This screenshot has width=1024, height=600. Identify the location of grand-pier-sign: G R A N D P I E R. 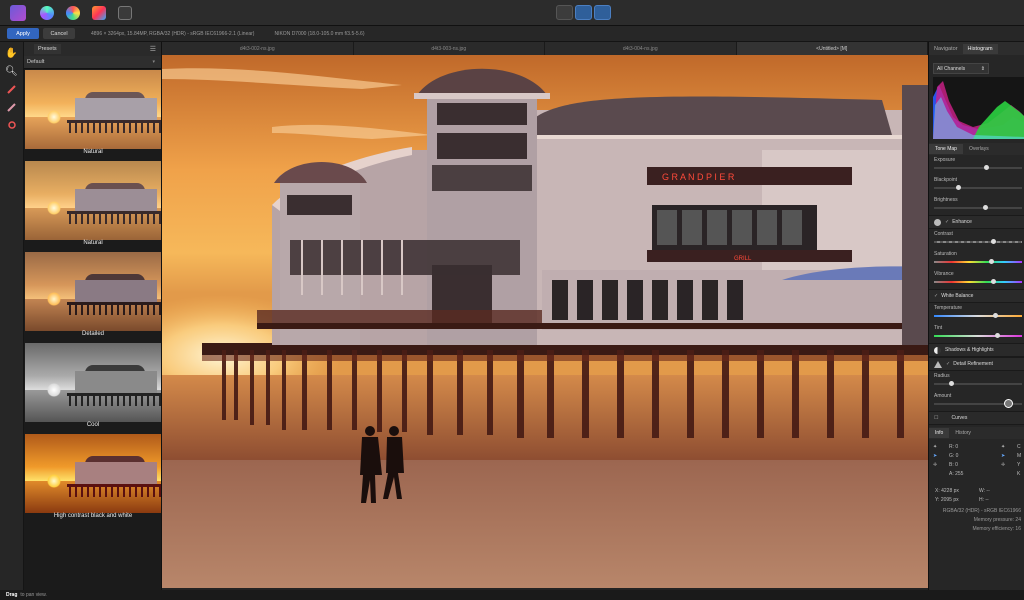
(698, 177).